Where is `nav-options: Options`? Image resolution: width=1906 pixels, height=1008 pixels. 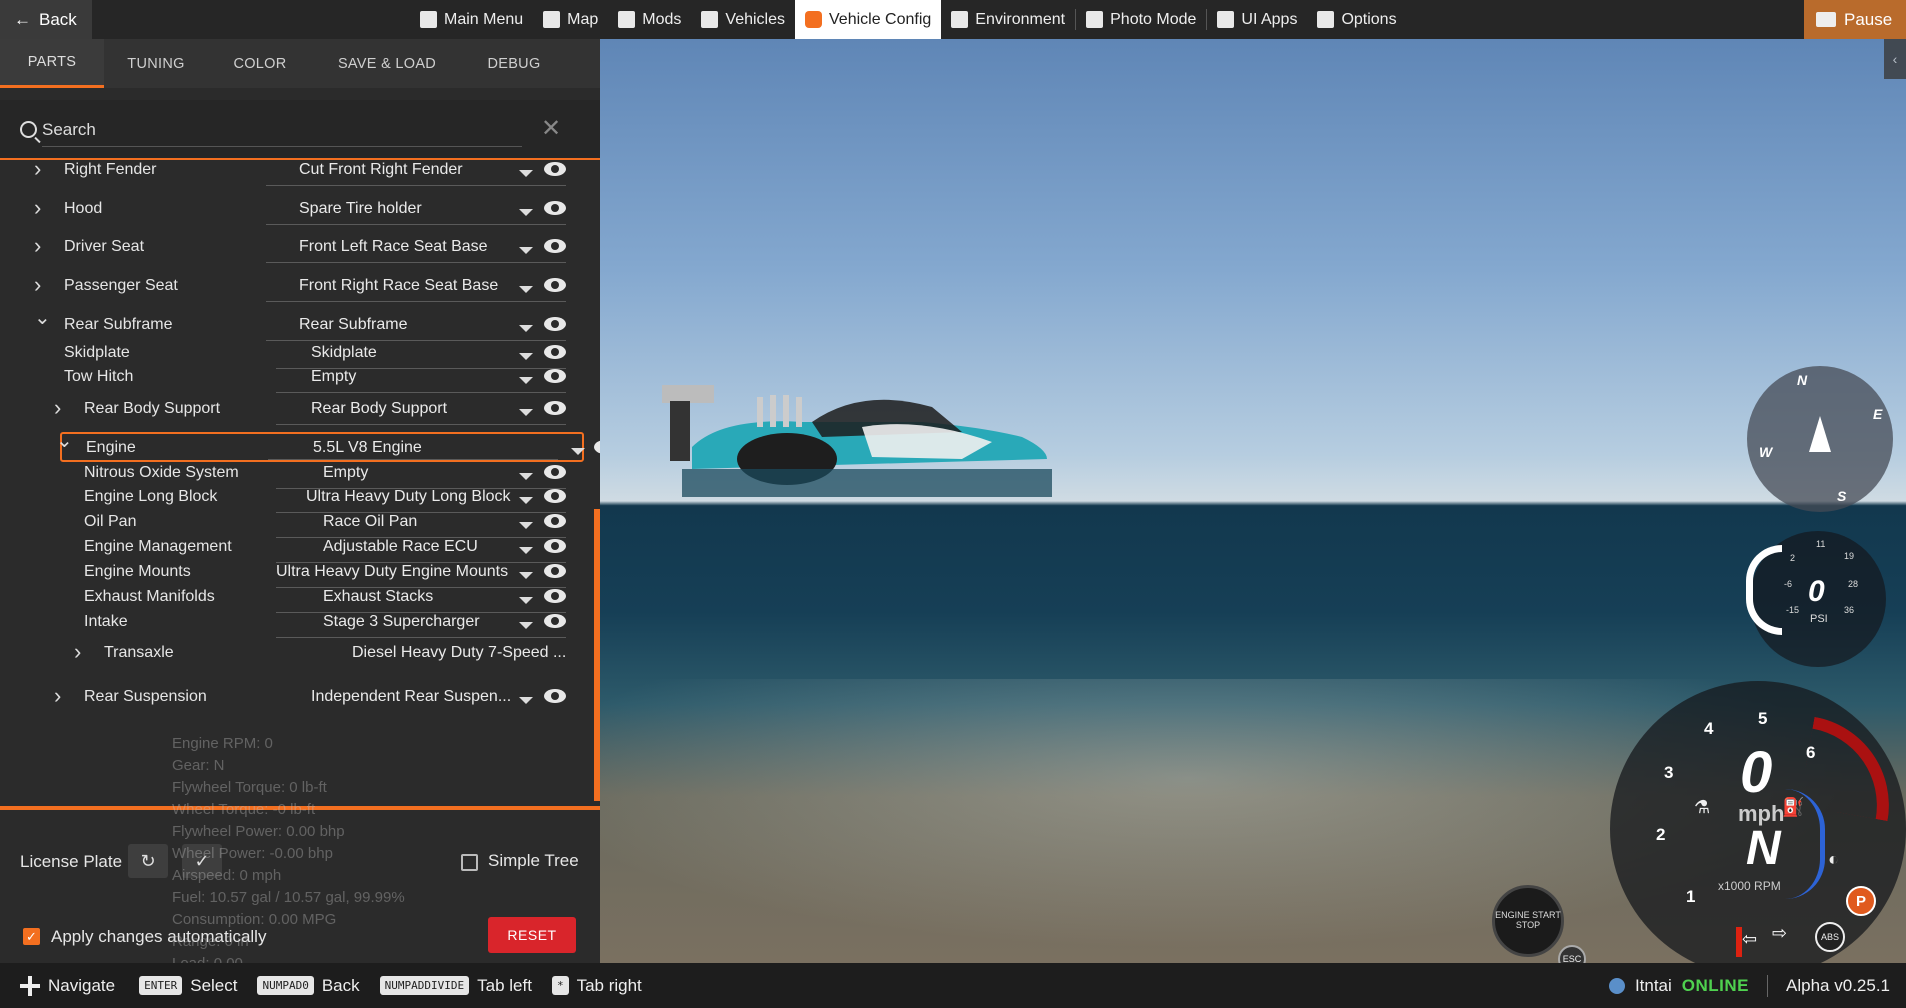 nav-options: Options is located at coordinates (1356, 19).